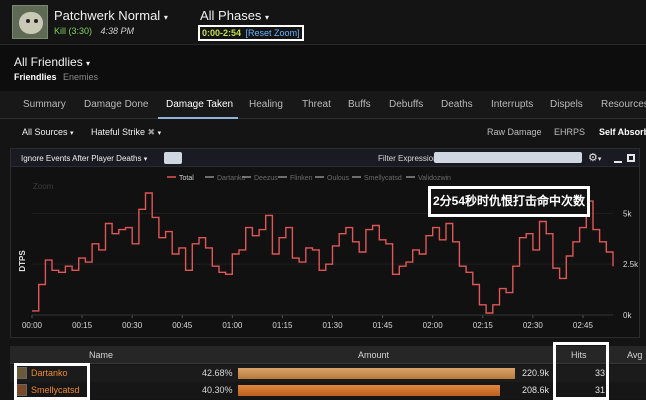 The height and width of the screenshot is (400, 646). I want to click on boss-portrait, so click(30, 22).